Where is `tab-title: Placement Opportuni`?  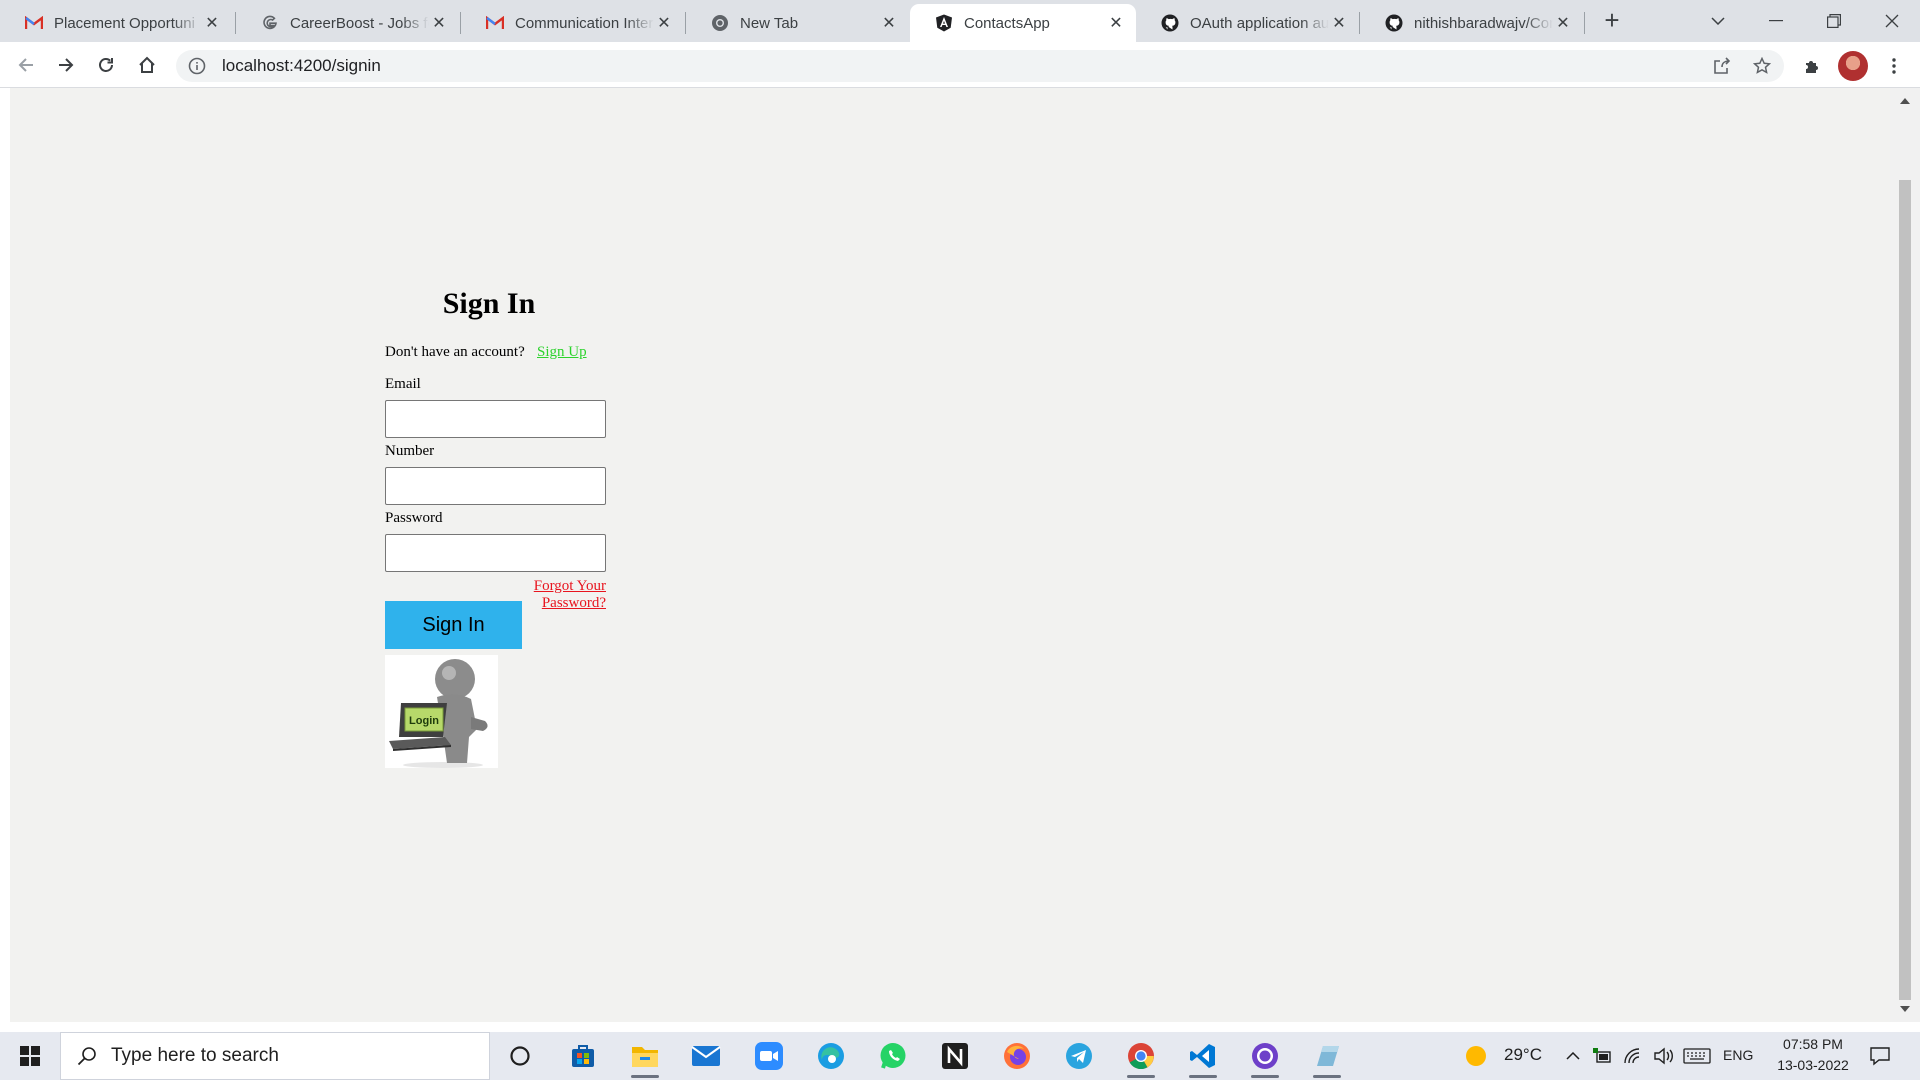 tab-title: Placement Opportuni is located at coordinates (124, 23).